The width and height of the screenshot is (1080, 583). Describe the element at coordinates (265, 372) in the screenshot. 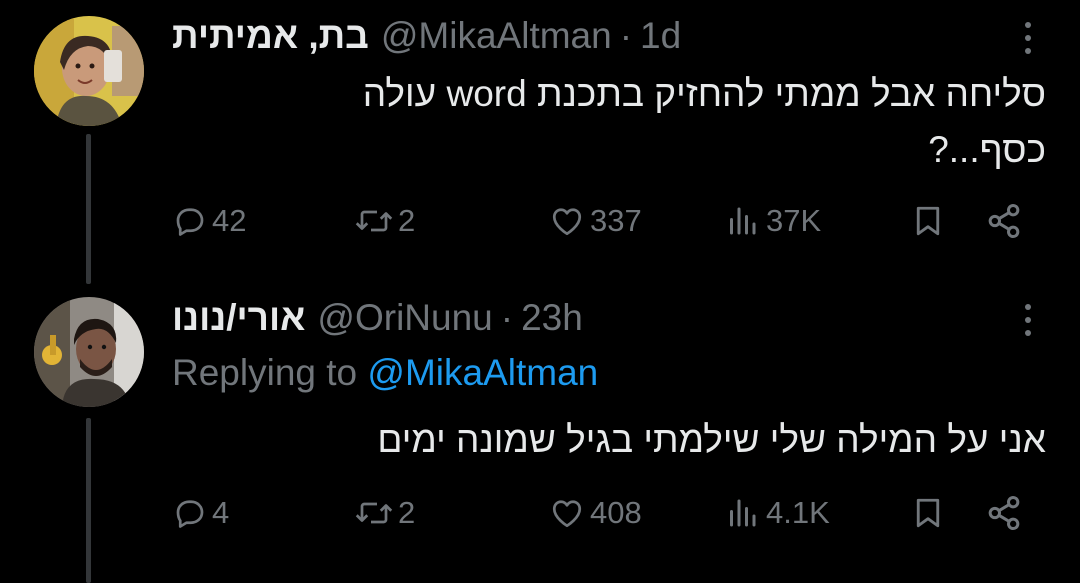

I see `replying-to-label: Replying to` at that location.